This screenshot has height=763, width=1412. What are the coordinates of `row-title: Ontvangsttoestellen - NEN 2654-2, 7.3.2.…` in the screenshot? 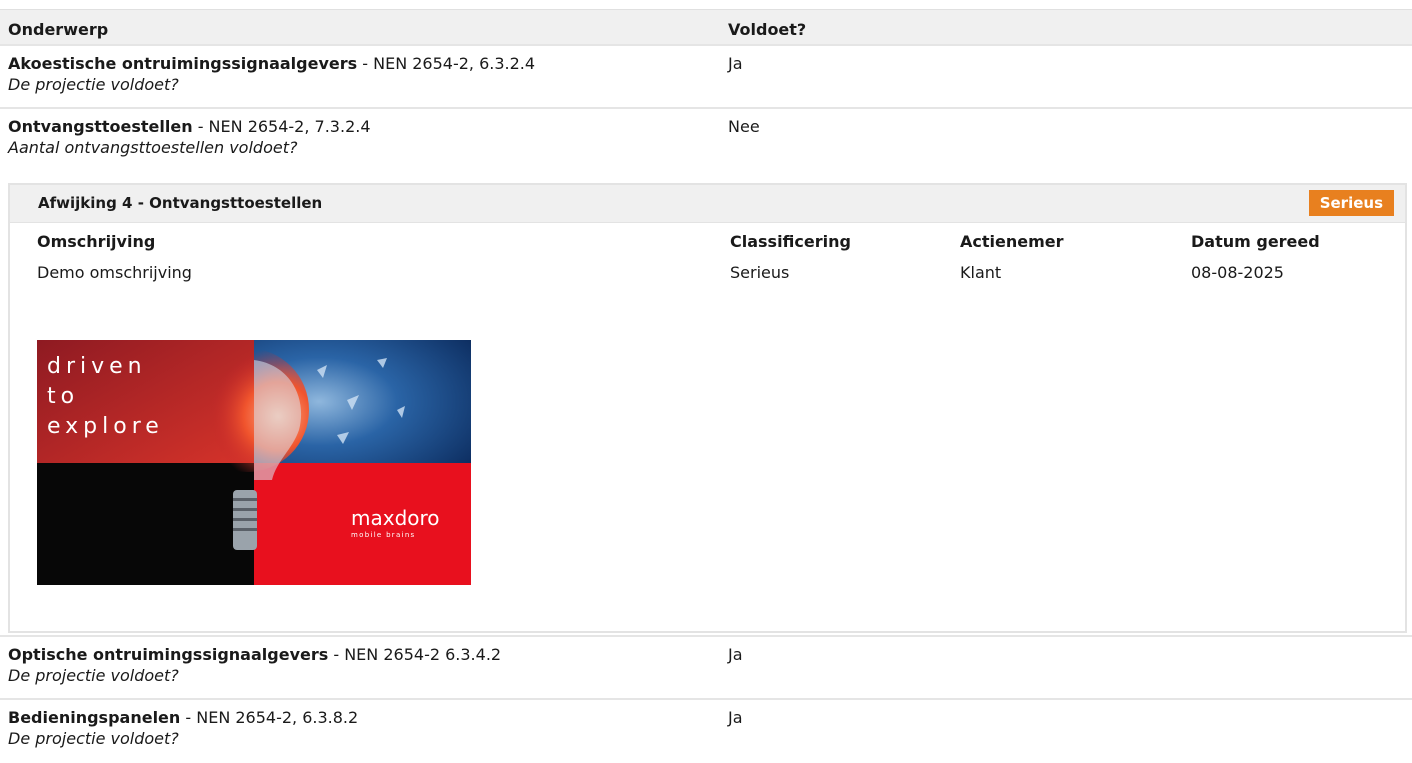 It's located at (189, 126).